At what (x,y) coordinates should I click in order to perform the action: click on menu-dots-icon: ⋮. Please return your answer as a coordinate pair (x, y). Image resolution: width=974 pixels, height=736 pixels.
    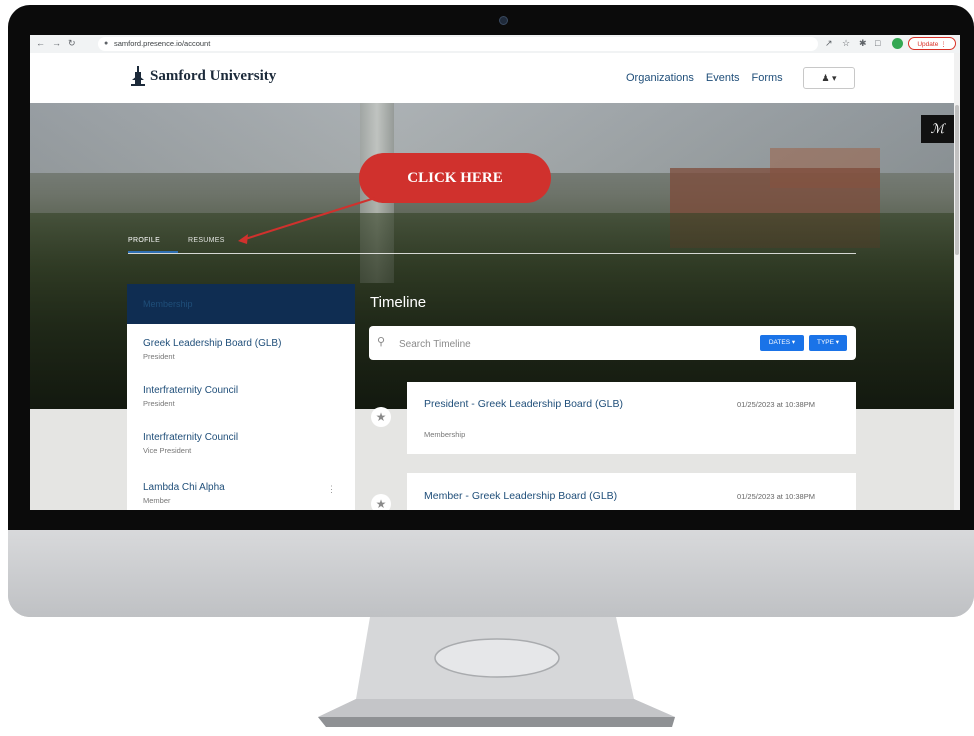
    Looking at the image, I should click on (943, 44).